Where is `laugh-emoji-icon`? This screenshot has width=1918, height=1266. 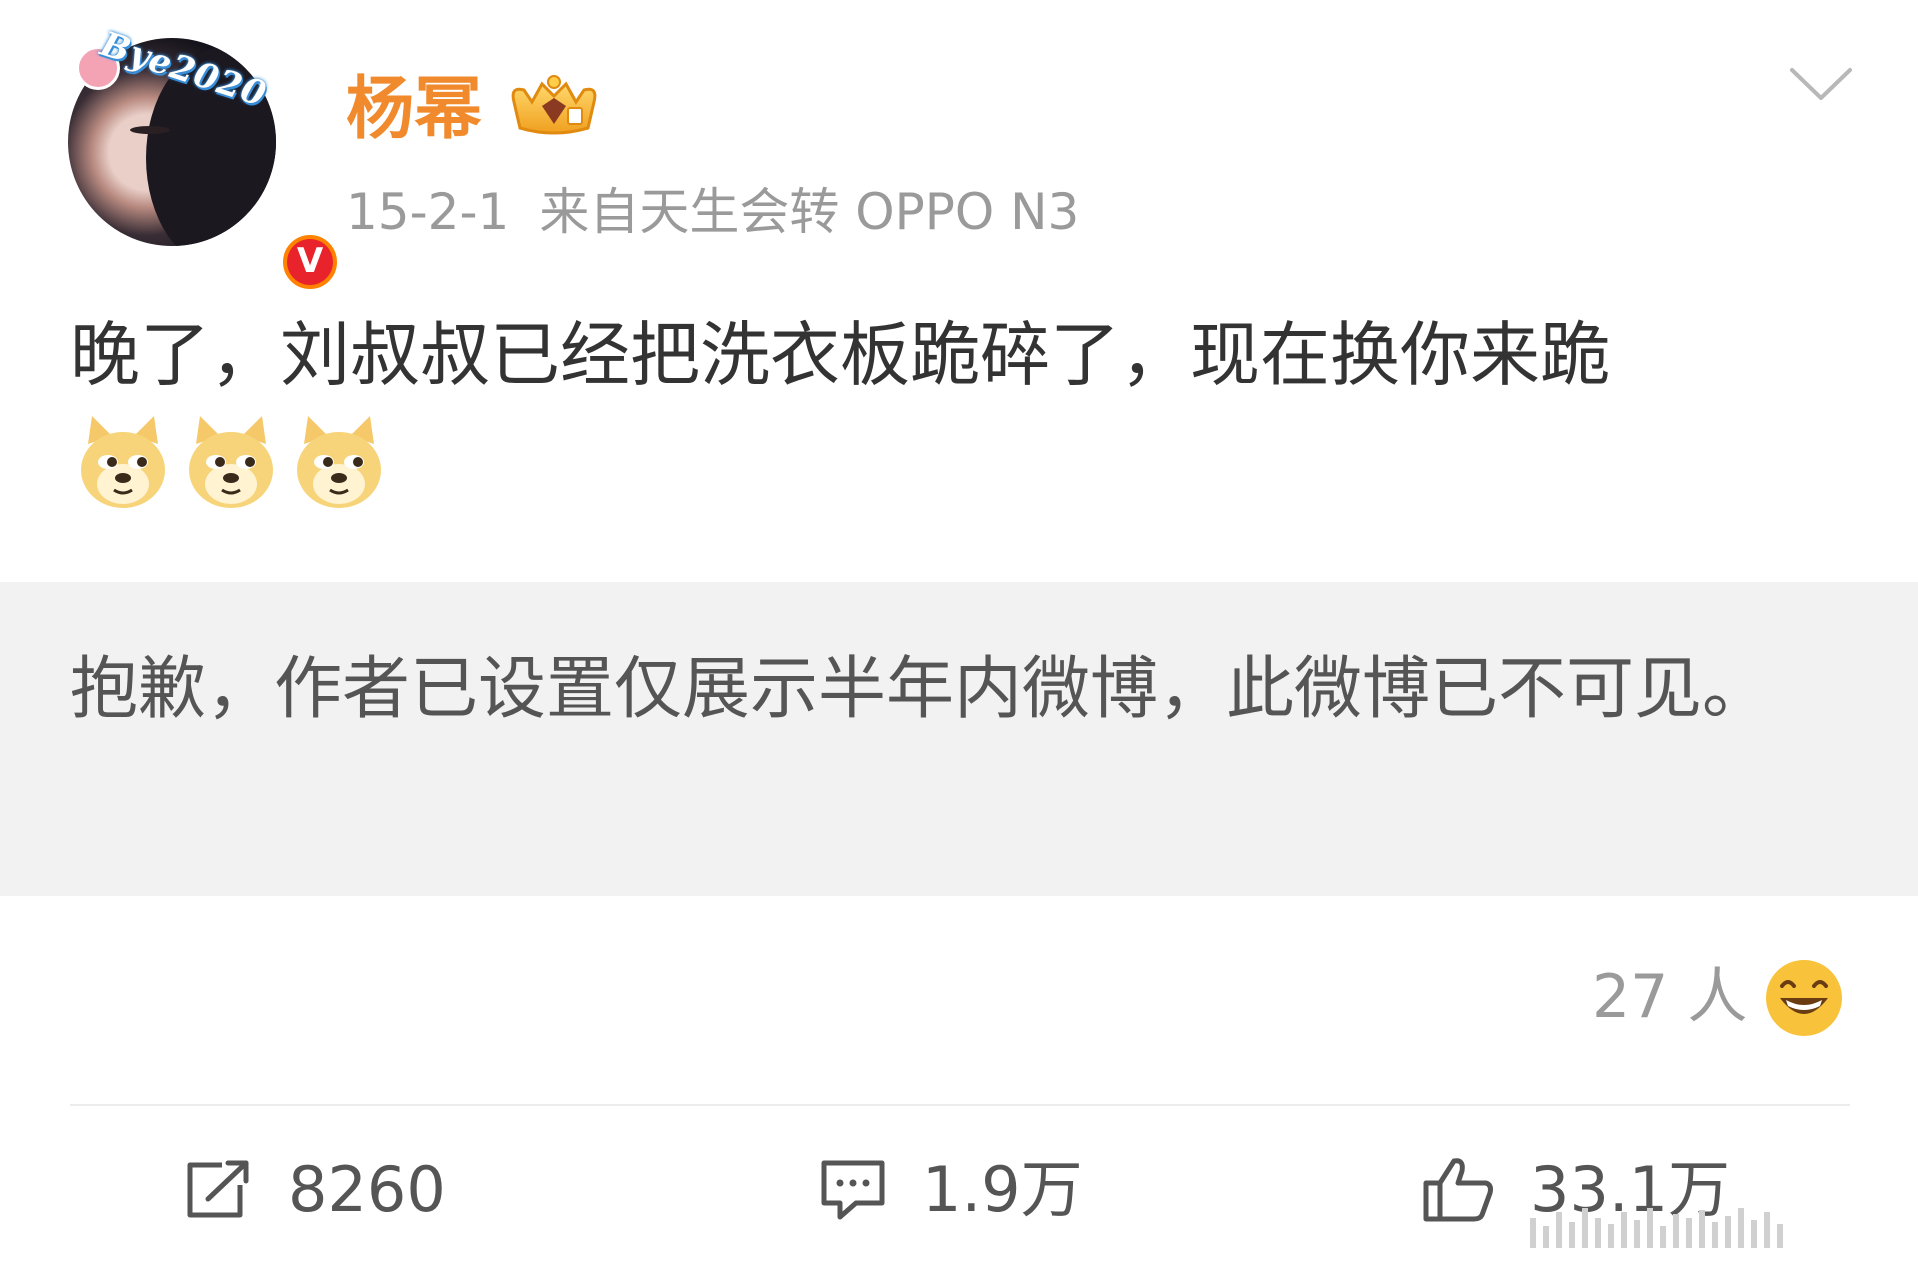 laugh-emoji-icon is located at coordinates (1804, 998).